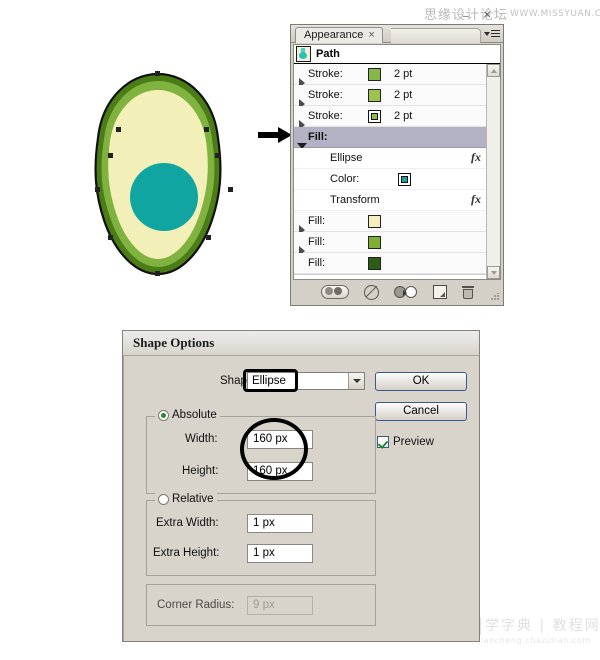 The height and width of the screenshot is (660, 600). Describe the element at coordinates (193, 499) in the screenshot. I see `relative-label: Relative` at that location.